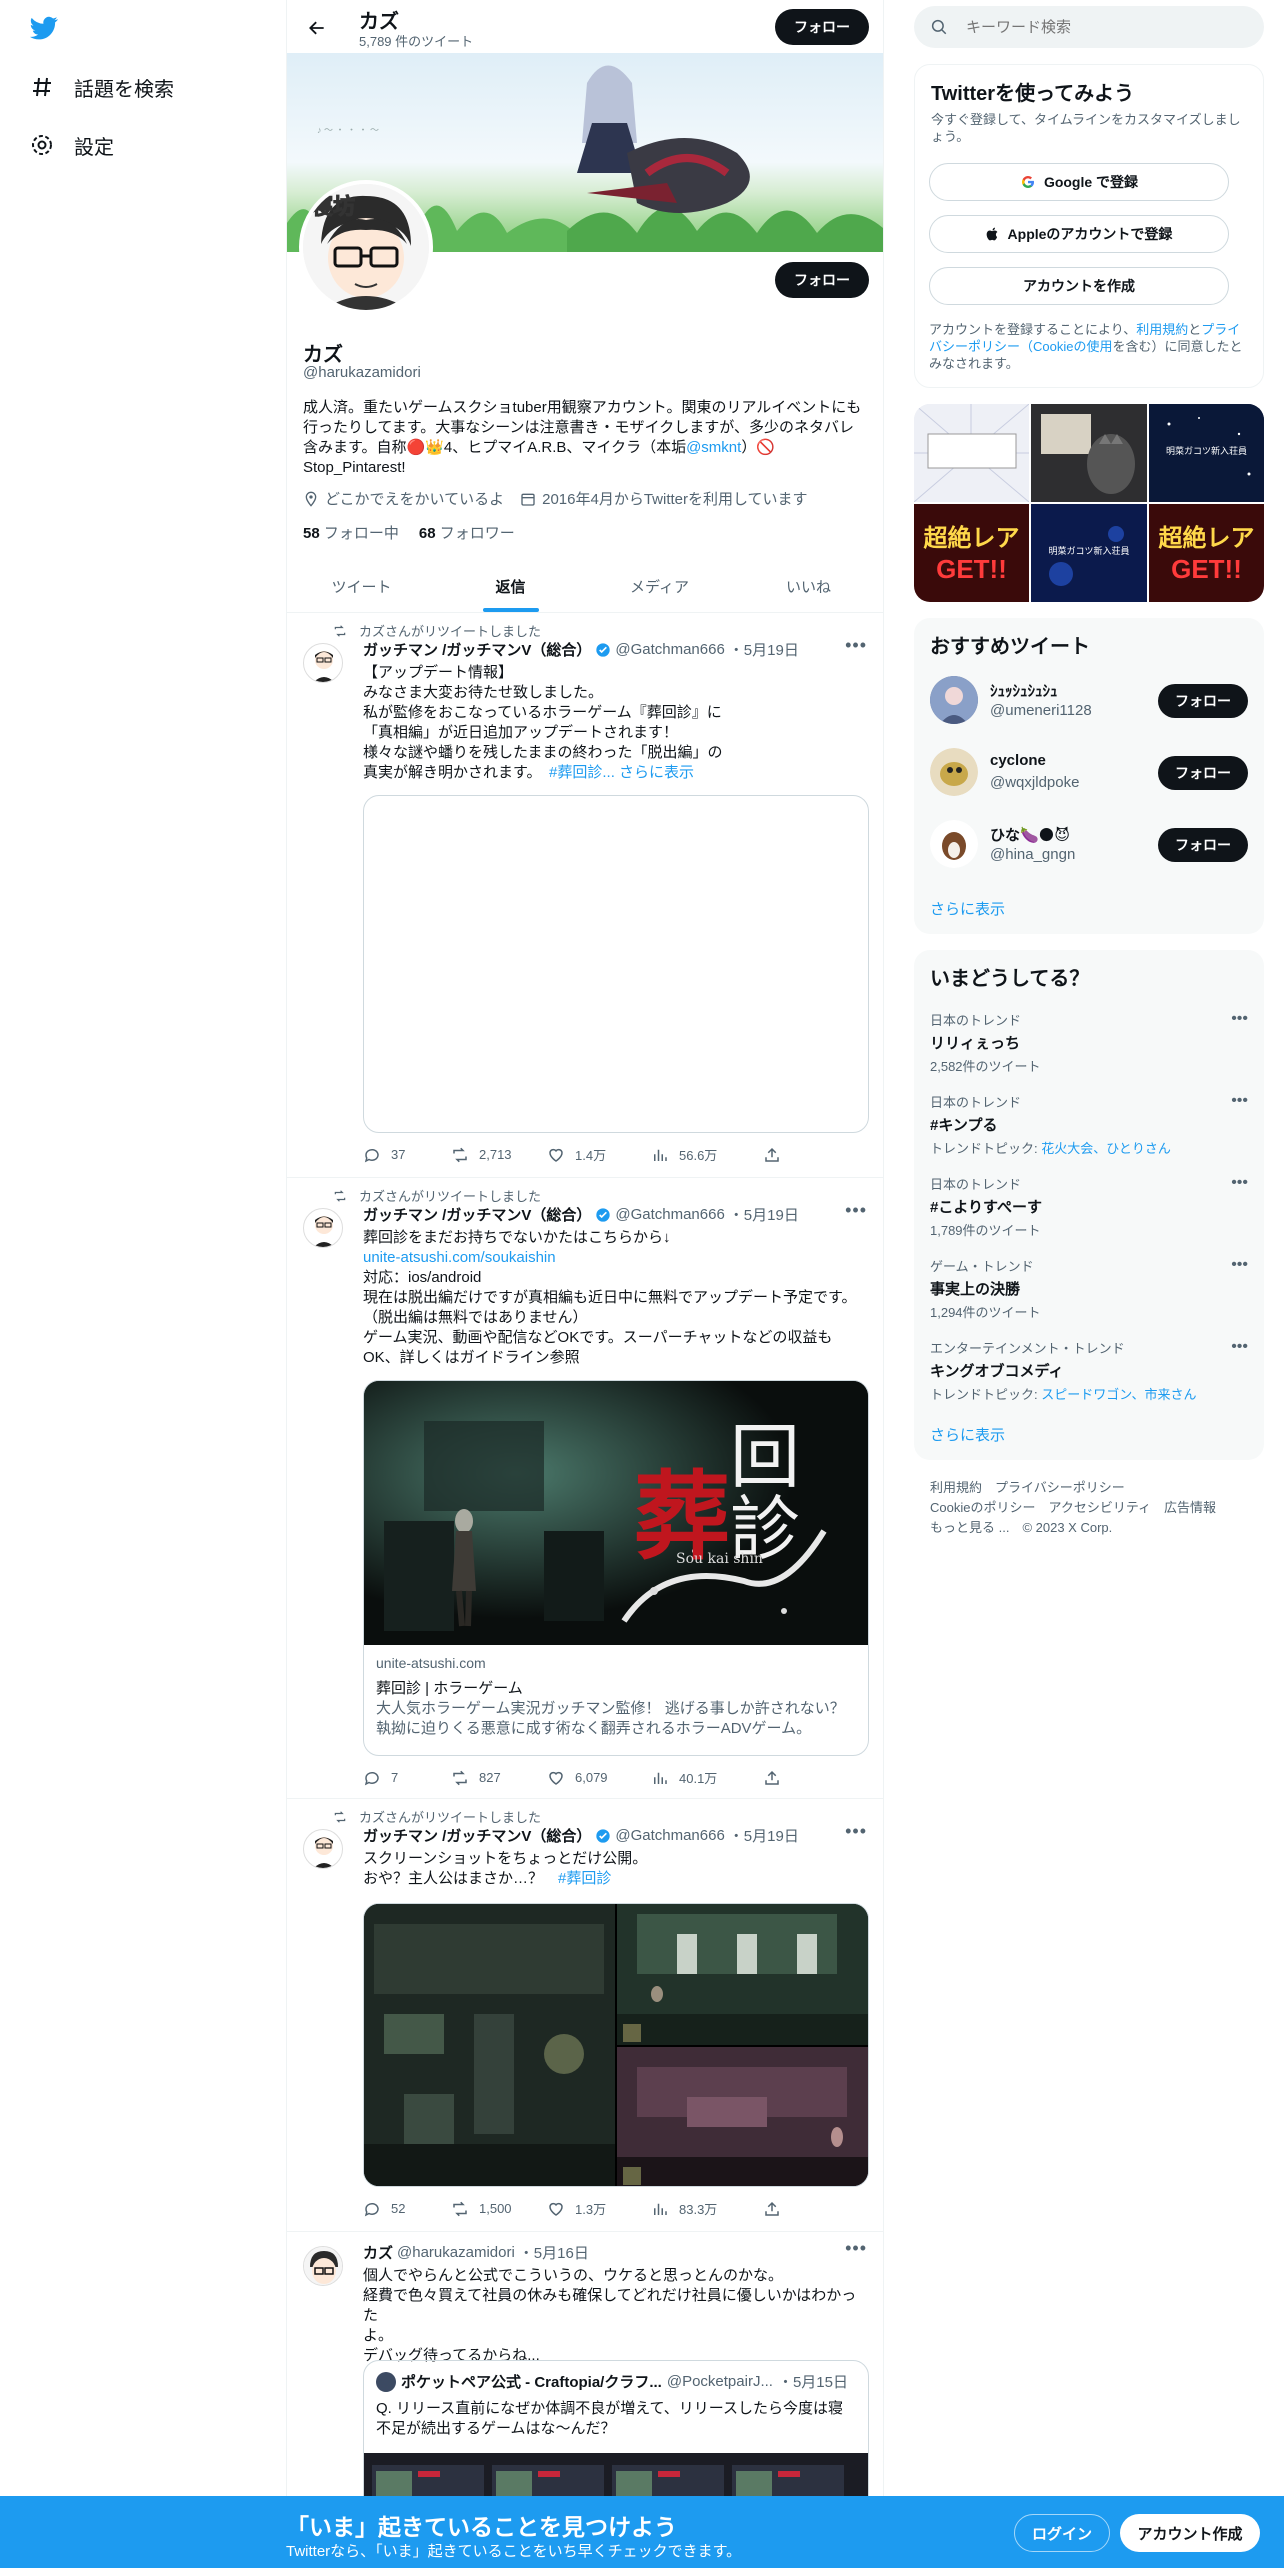 This screenshot has height=2568, width=1284. What do you see at coordinates (1089, 1288) in the screenshot?
I see `trend-item: ゲーム・トレンド 事実上の決勝 1,294件のツイート •••` at bounding box center [1089, 1288].